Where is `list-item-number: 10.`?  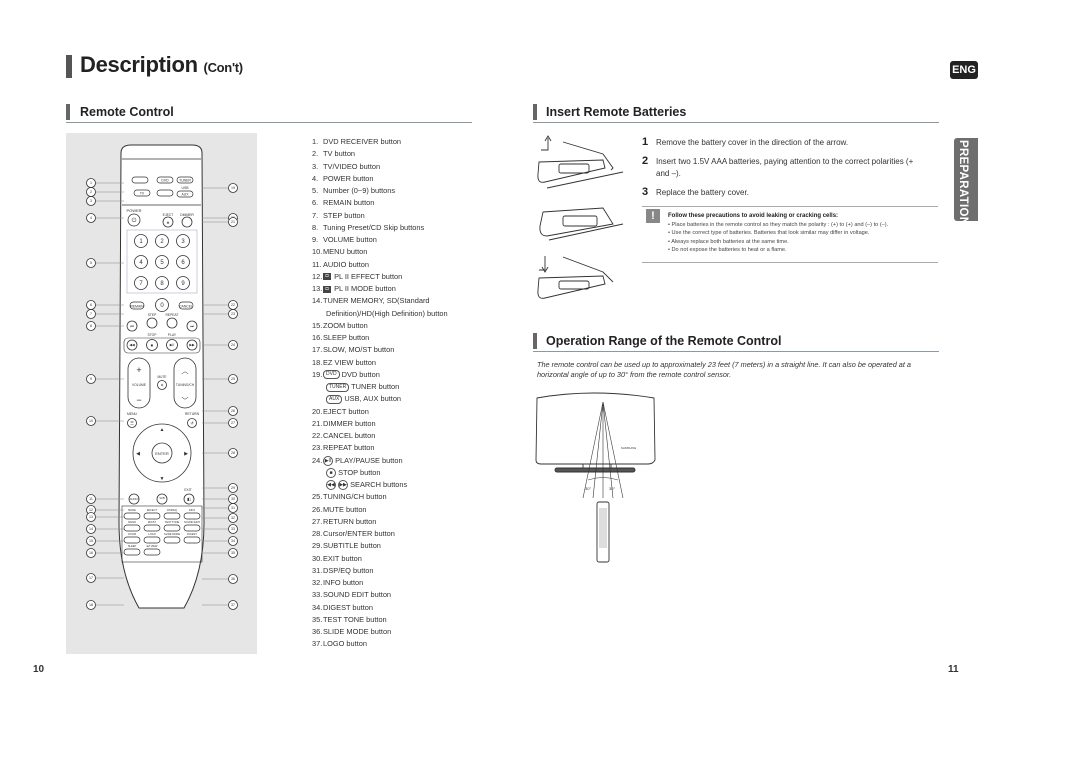
list-item-number: 10. is located at coordinates (317, 252).